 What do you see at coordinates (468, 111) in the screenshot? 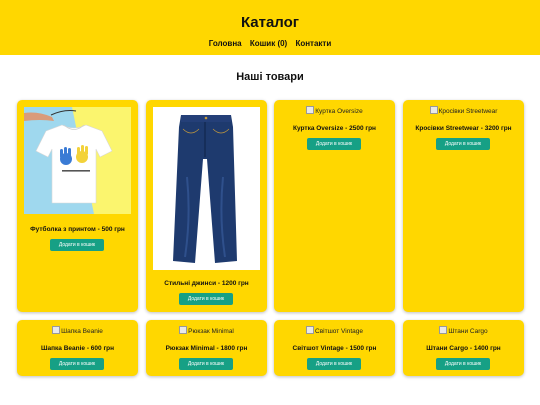
I see `image-alt-text: Кросівки Streetwear` at bounding box center [468, 111].